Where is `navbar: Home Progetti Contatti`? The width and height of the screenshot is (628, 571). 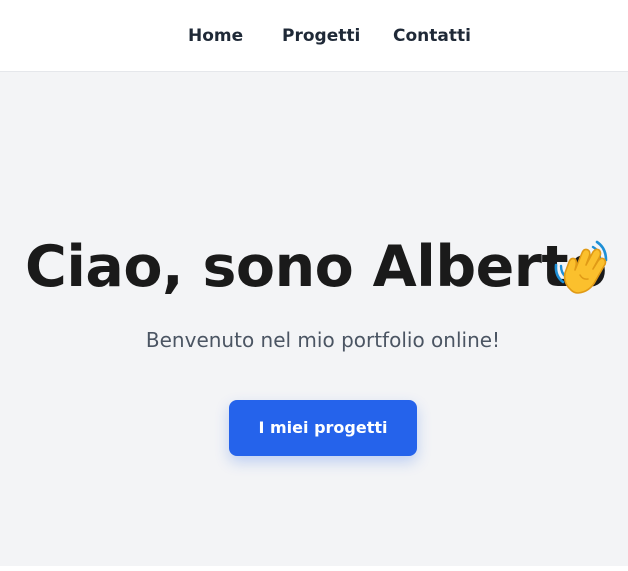 navbar: Home Progetti Contatti is located at coordinates (314, 36).